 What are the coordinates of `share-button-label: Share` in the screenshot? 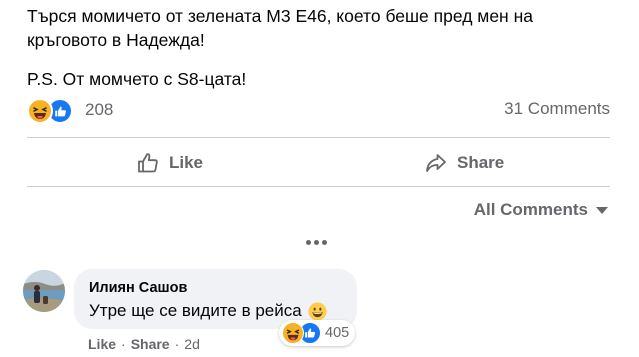 It's located at (481, 162).